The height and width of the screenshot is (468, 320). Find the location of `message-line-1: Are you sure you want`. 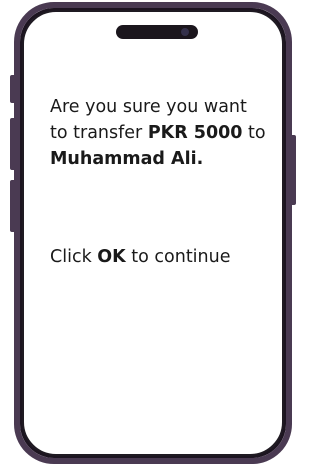

message-line-1: Are you sure you want is located at coordinates (148, 107).